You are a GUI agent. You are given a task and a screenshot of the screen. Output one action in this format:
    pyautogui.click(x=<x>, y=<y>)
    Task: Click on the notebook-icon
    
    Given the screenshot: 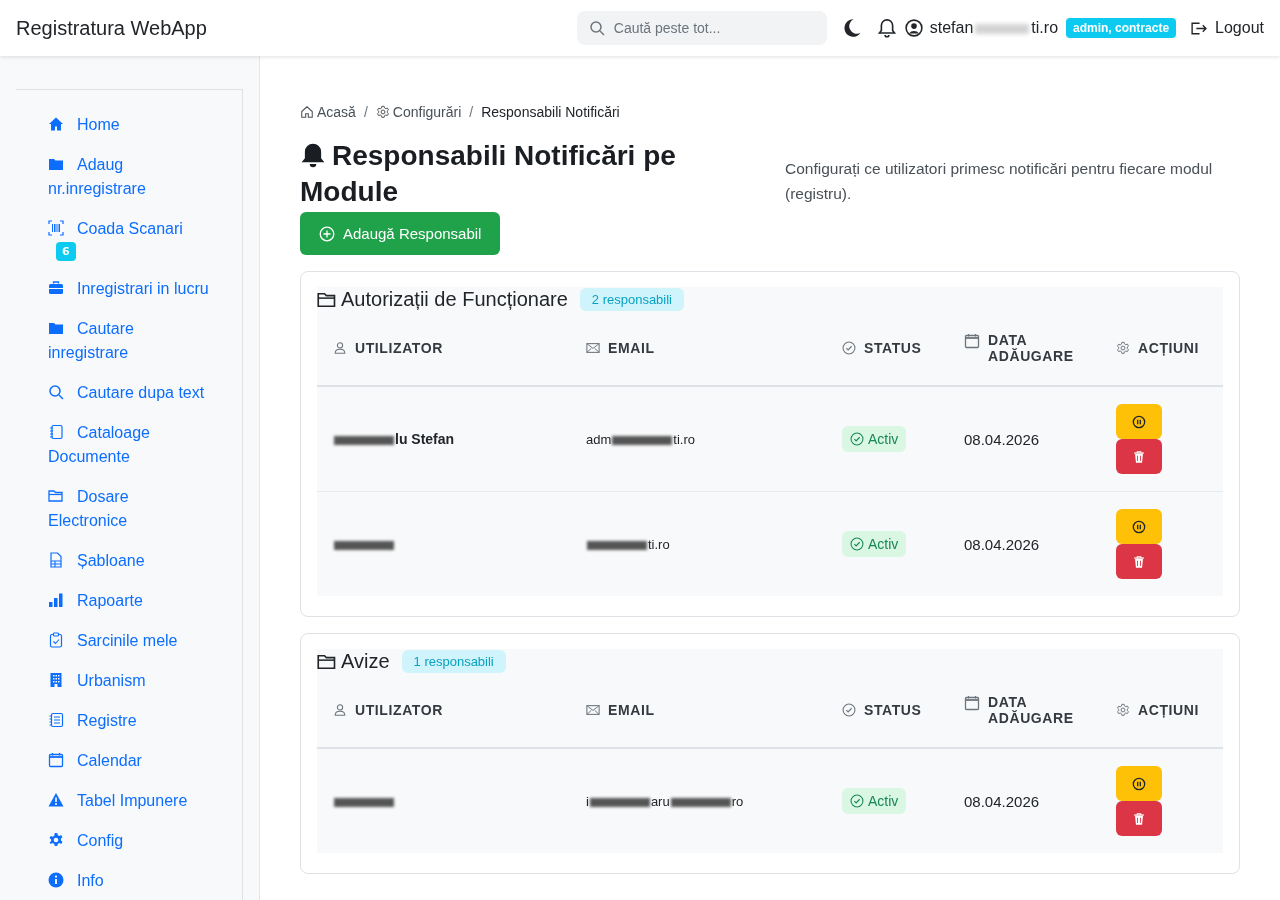 What is the action you would take?
    pyautogui.click(x=56, y=432)
    